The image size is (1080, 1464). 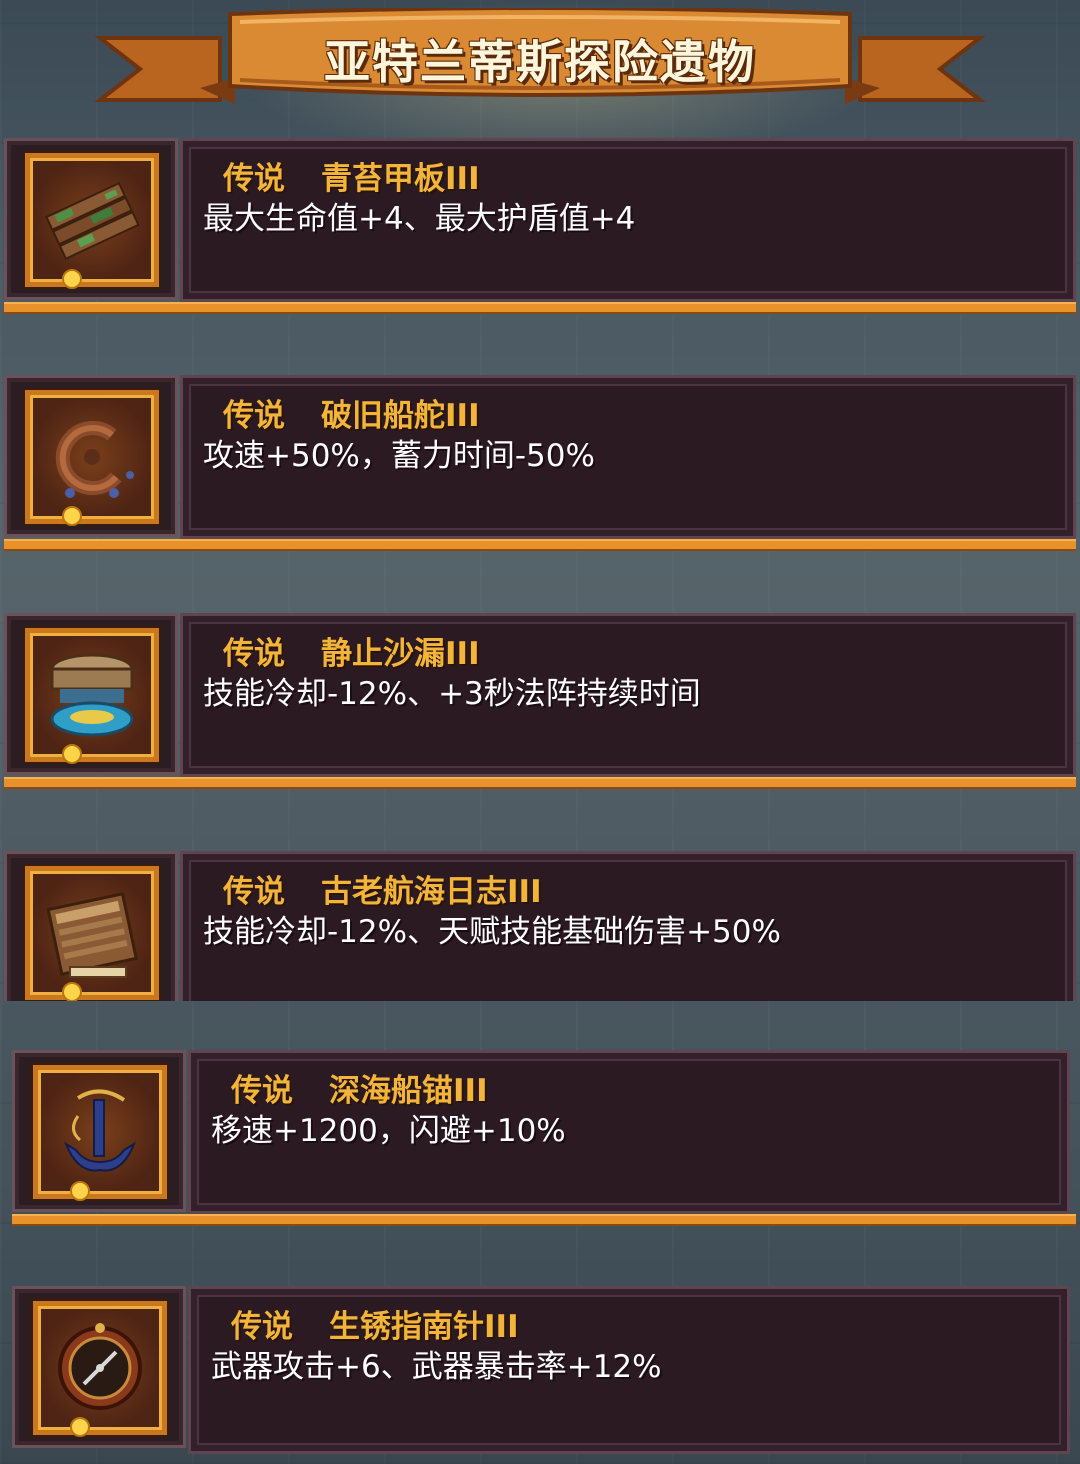 I want to click on relic-row: 传说 静止沙漏III 技能冷却-12%、+3秒法阵持续时间, so click(x=540, y=704).